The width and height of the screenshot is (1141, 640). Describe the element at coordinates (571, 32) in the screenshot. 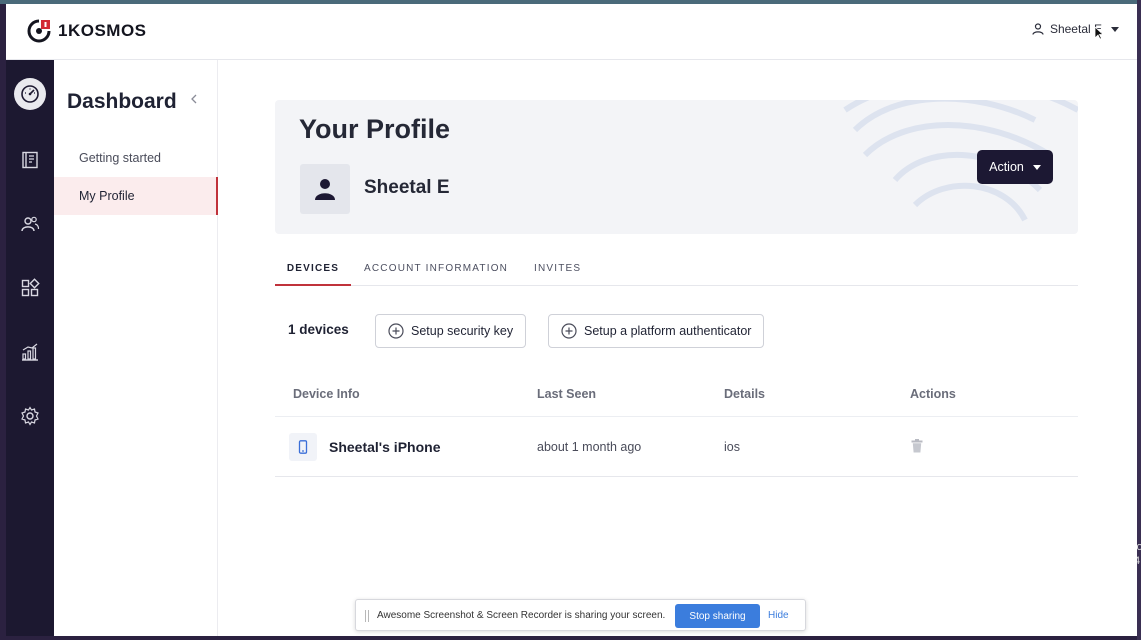

I see `top-header: 1KOSMOS Sheetal E` at that location.